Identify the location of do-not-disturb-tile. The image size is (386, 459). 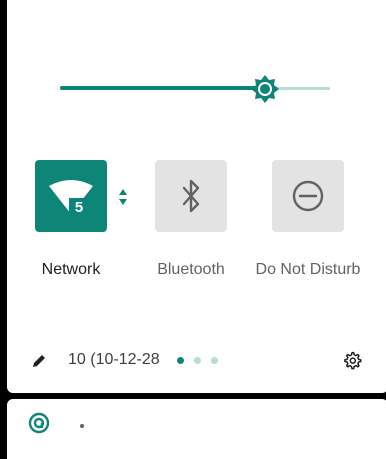
(308, 196).